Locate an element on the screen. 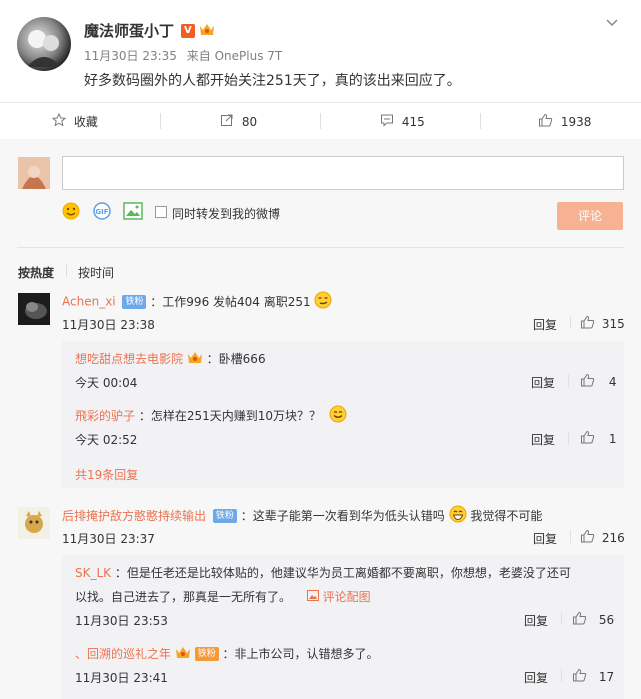 The height and width of the screenshot is (699, 641). reply-username-text: 回溯的巡礼之年 is located at coordinates (129, 654).